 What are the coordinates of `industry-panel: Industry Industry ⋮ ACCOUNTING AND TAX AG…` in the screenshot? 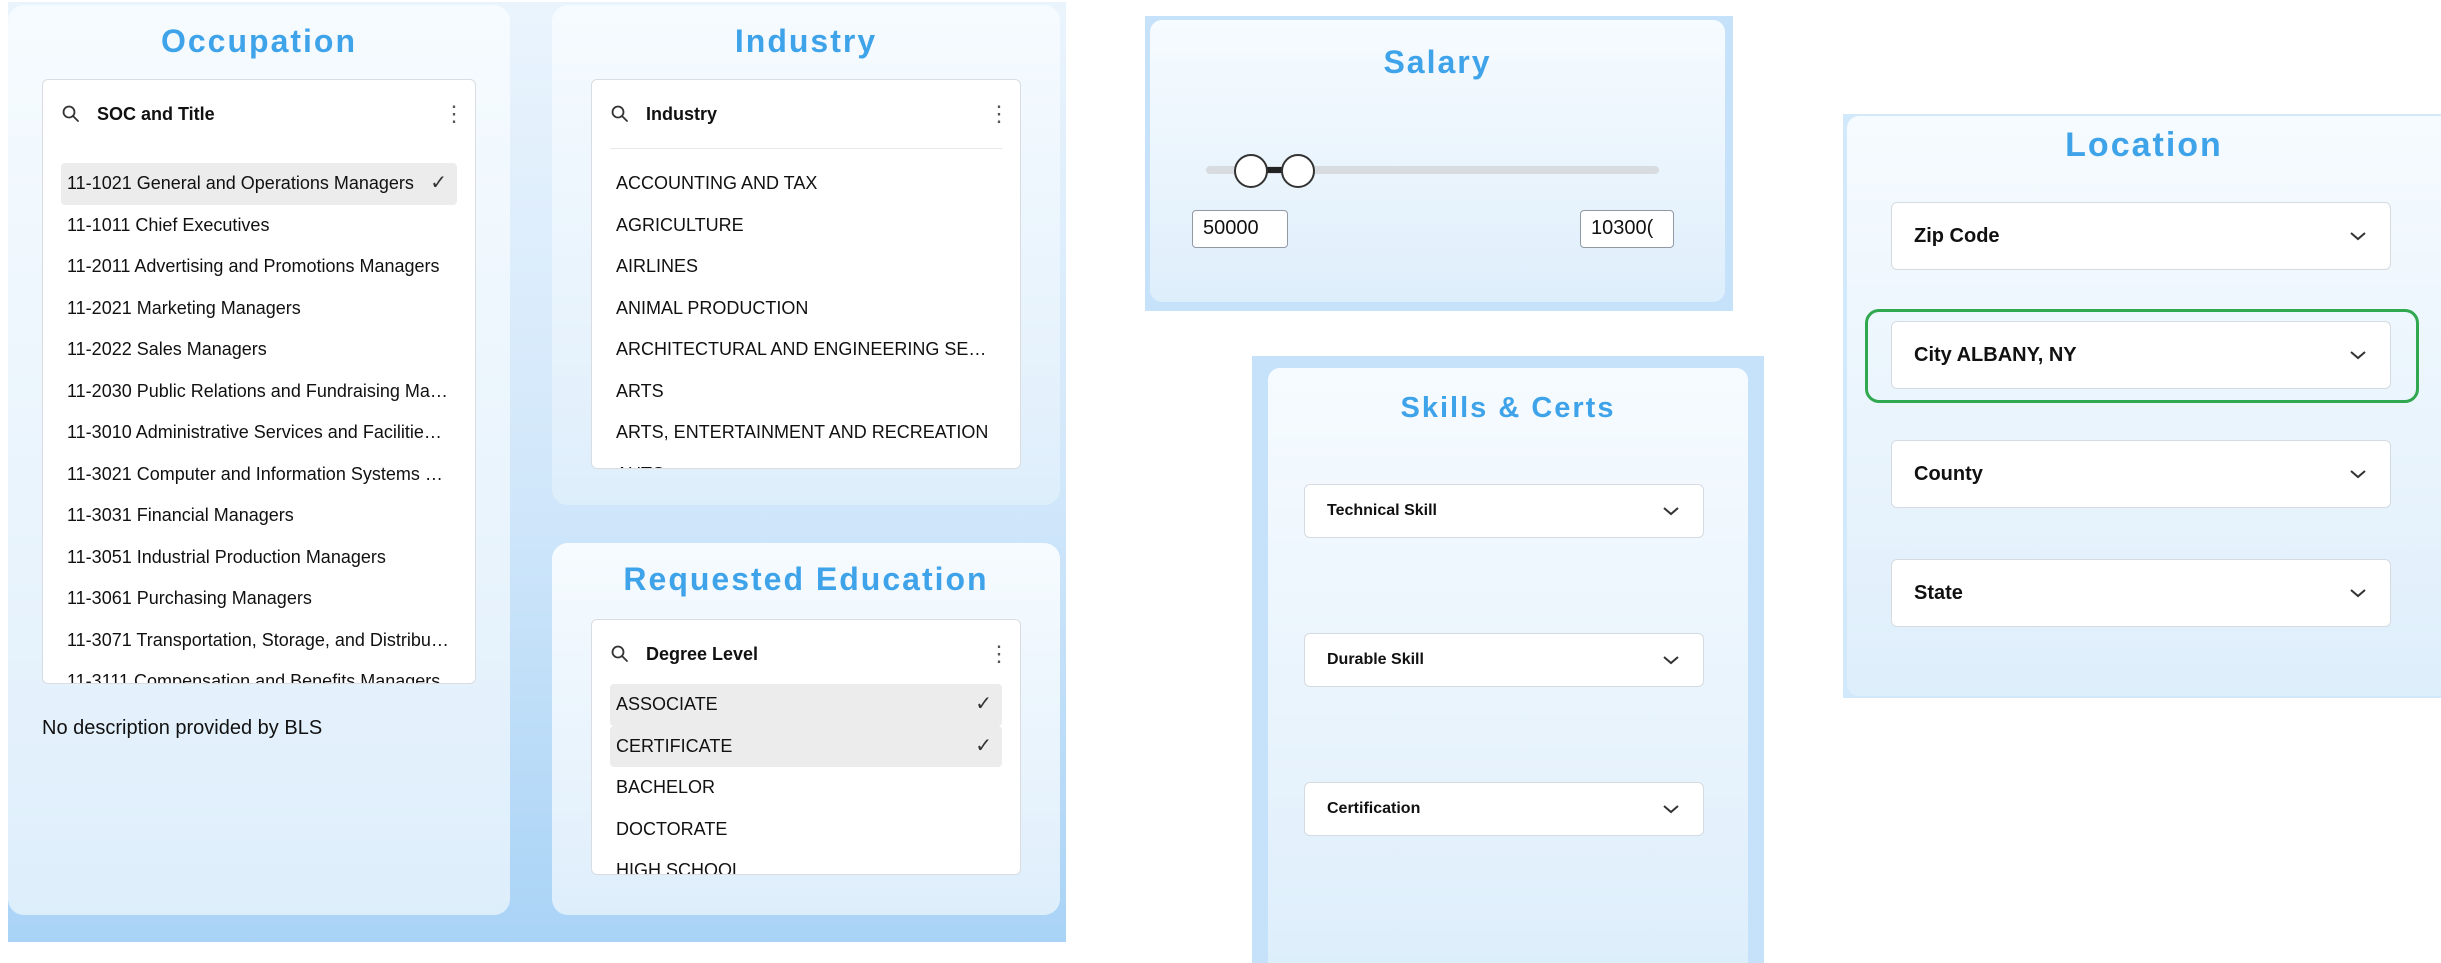 It's located at (806, 255).